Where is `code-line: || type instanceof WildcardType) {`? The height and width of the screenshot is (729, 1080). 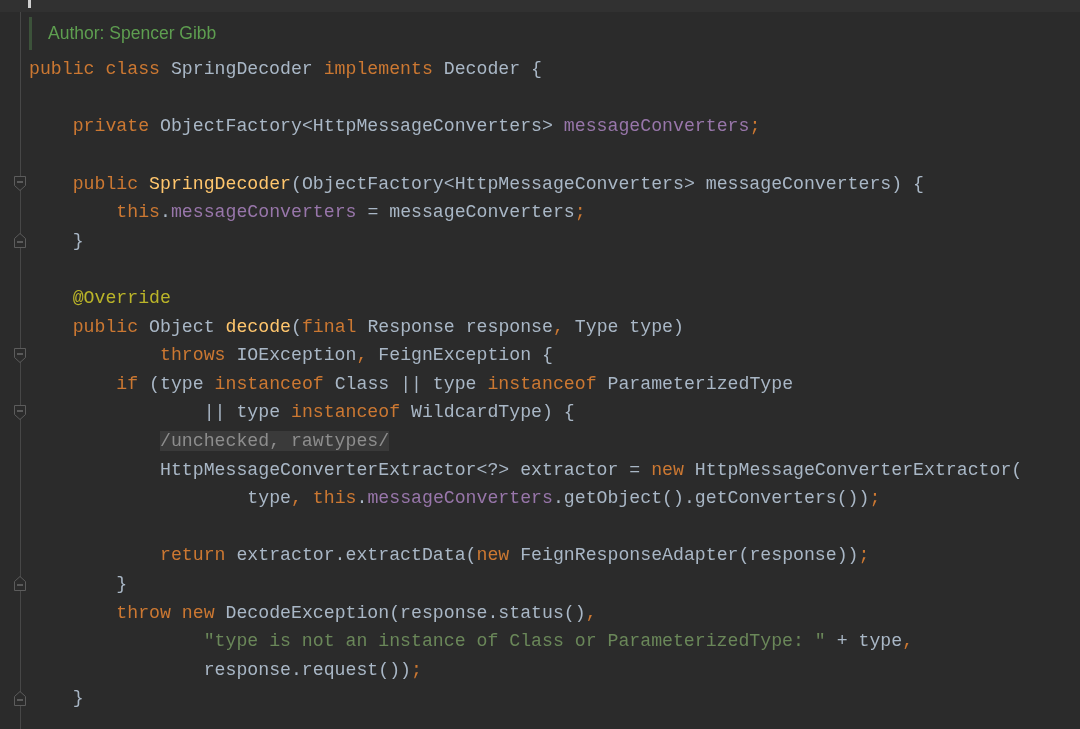 code-line: || type instanceof WildcardType) { is located at coordinates (389, 413).